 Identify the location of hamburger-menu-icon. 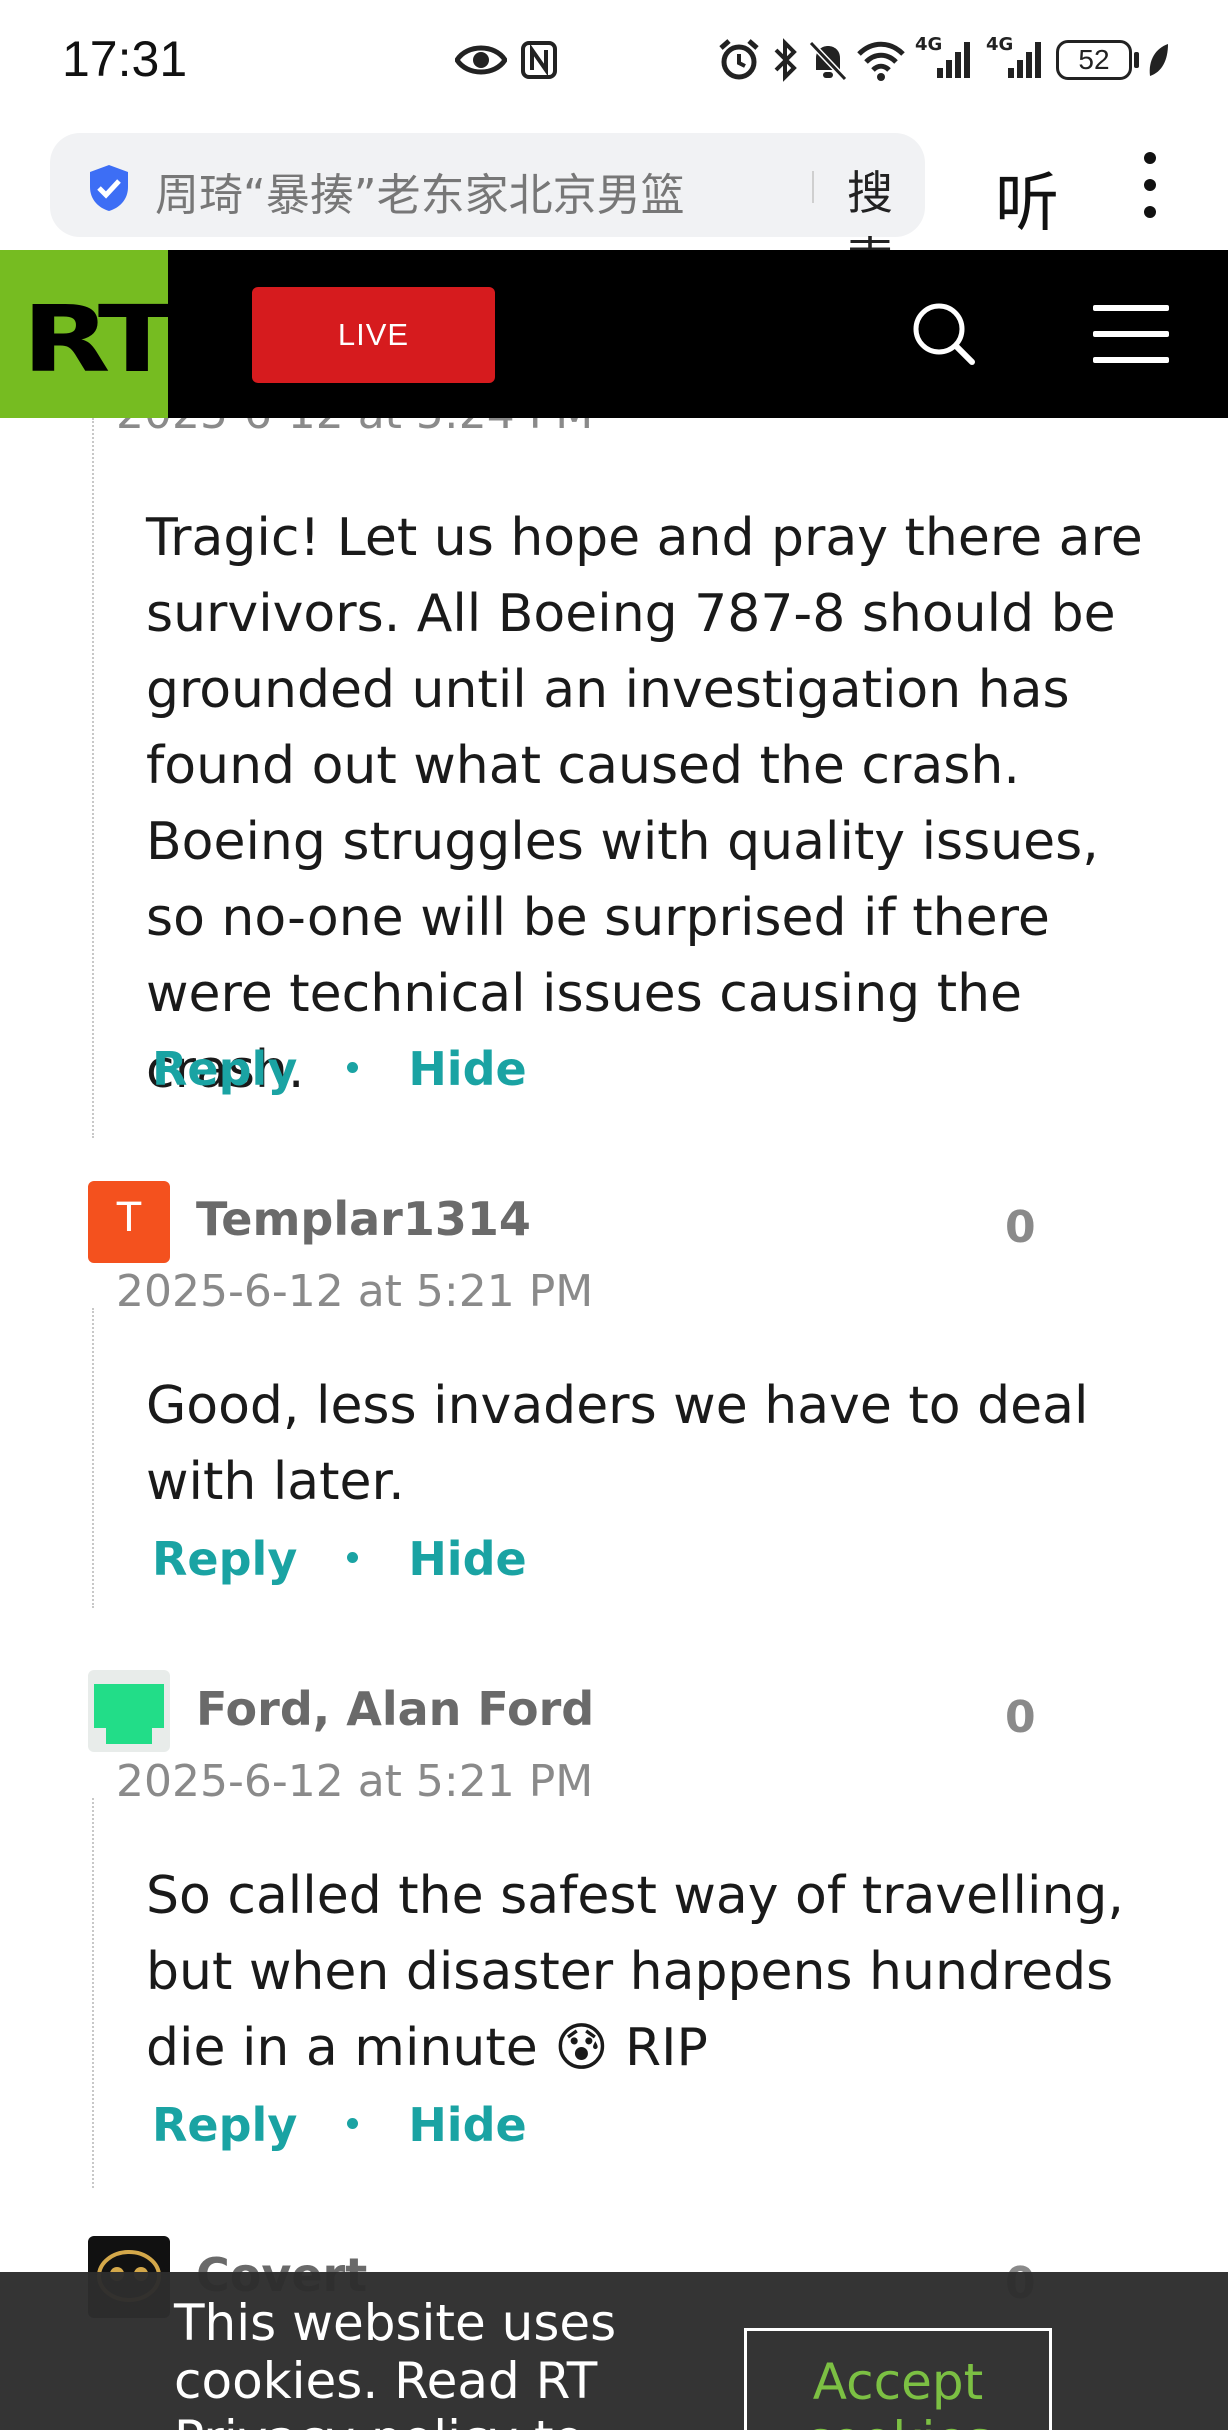
(1131, 334).